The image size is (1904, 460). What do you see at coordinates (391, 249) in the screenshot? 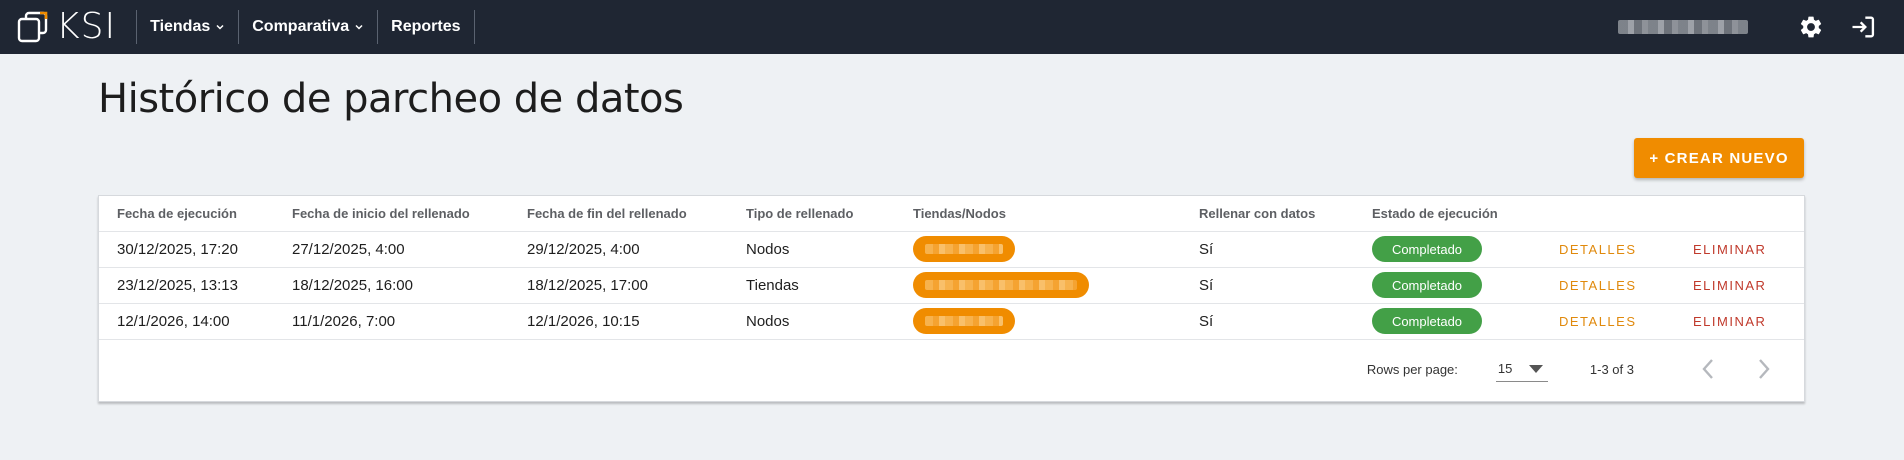
I see `cell-inicio: 27/12/2025, 4:00` at bounding box center [391, 249].